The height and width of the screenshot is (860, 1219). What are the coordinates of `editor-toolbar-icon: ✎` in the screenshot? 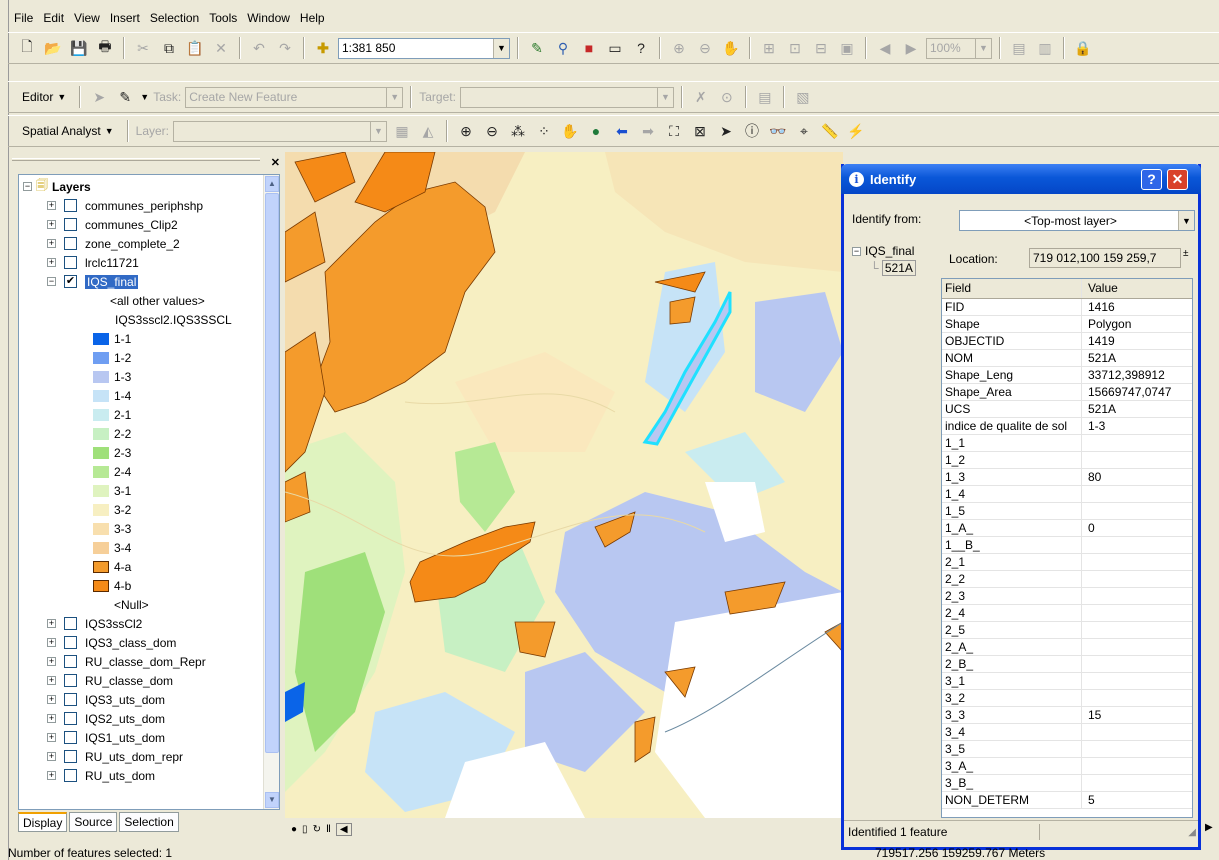 It's located at (537, 48).